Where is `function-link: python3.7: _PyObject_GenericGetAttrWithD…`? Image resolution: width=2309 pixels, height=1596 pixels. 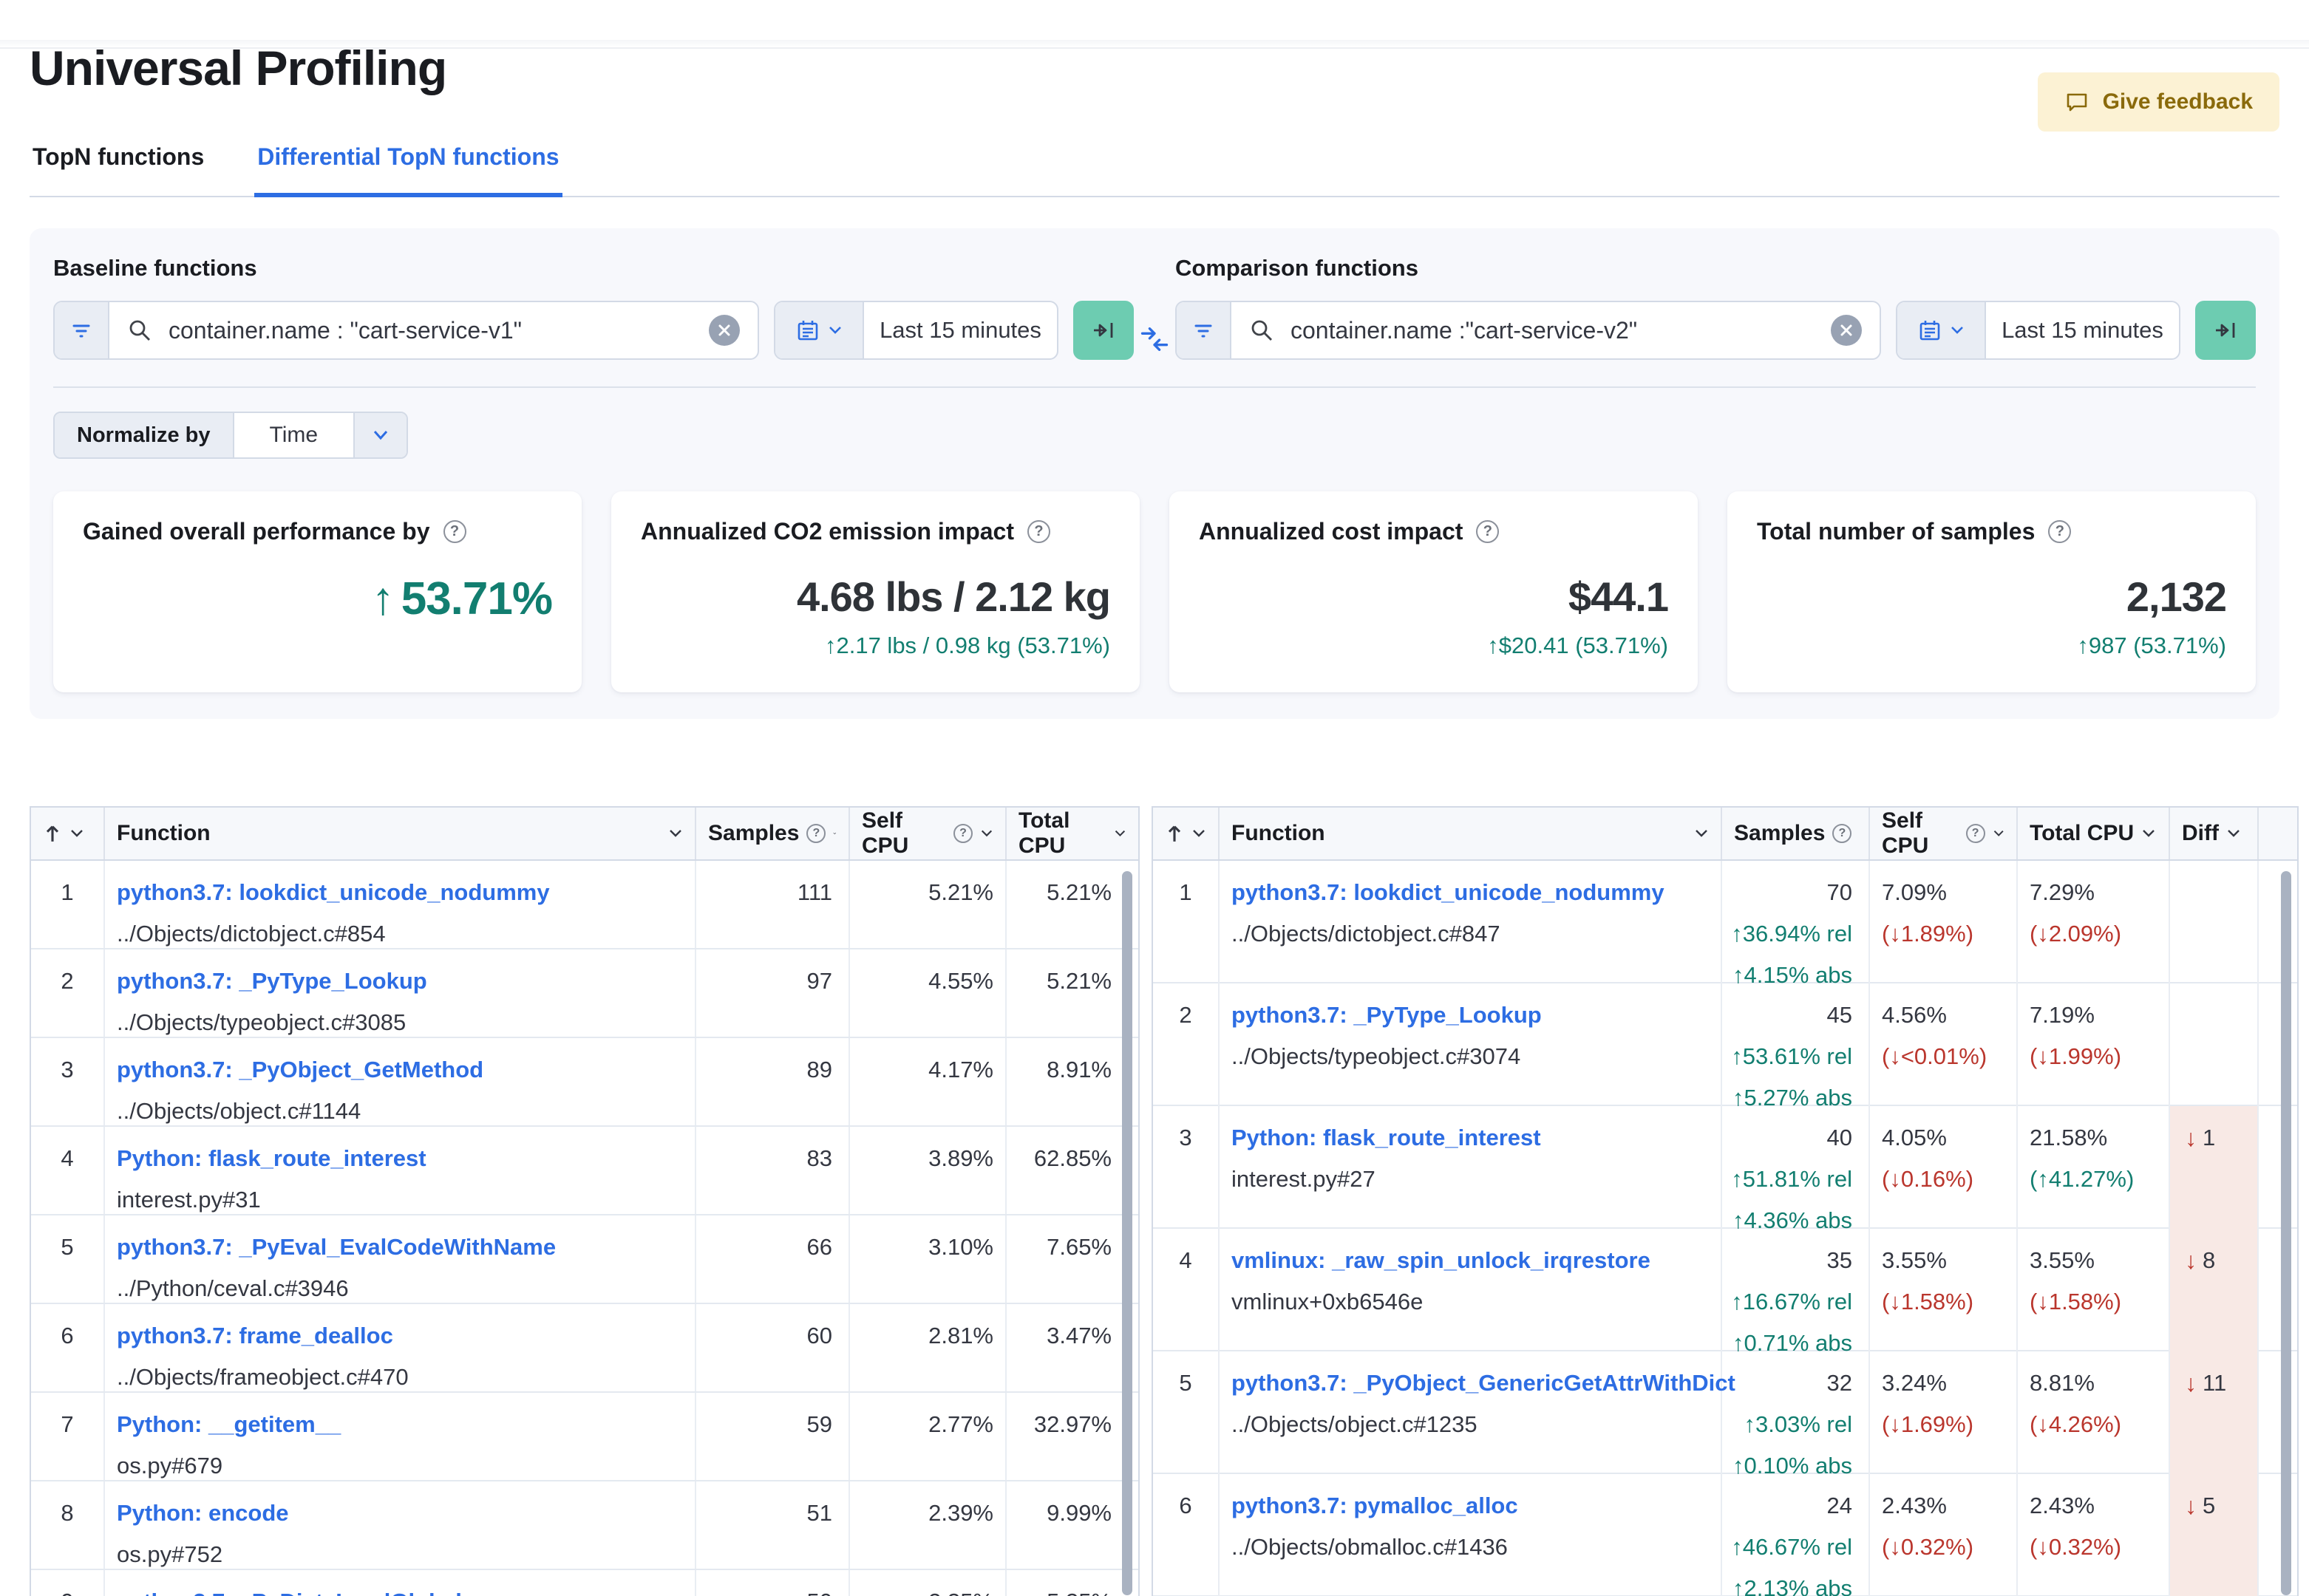
function-link: python3.7: _PyObject_GenericGetAttrWithD… is located at coordinates (1483, 1383).